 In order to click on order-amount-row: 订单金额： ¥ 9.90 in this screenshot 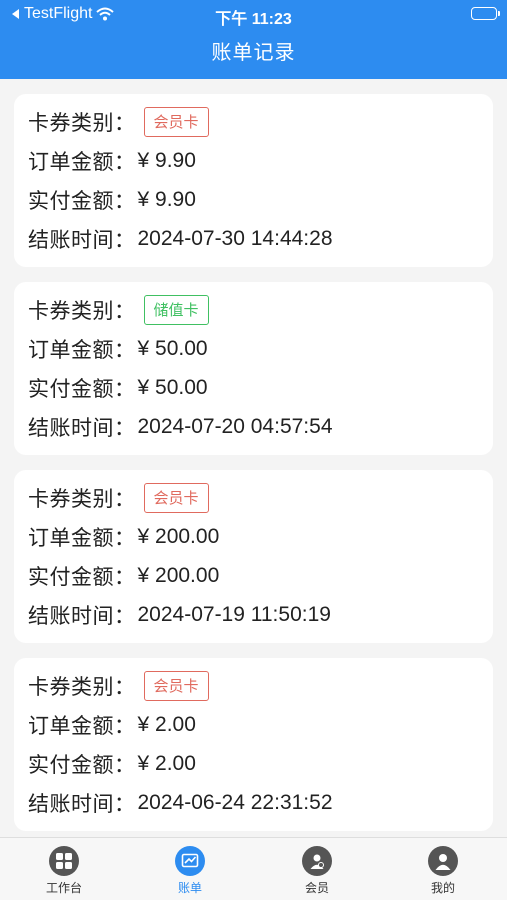, I will do `click(112, 161)`.